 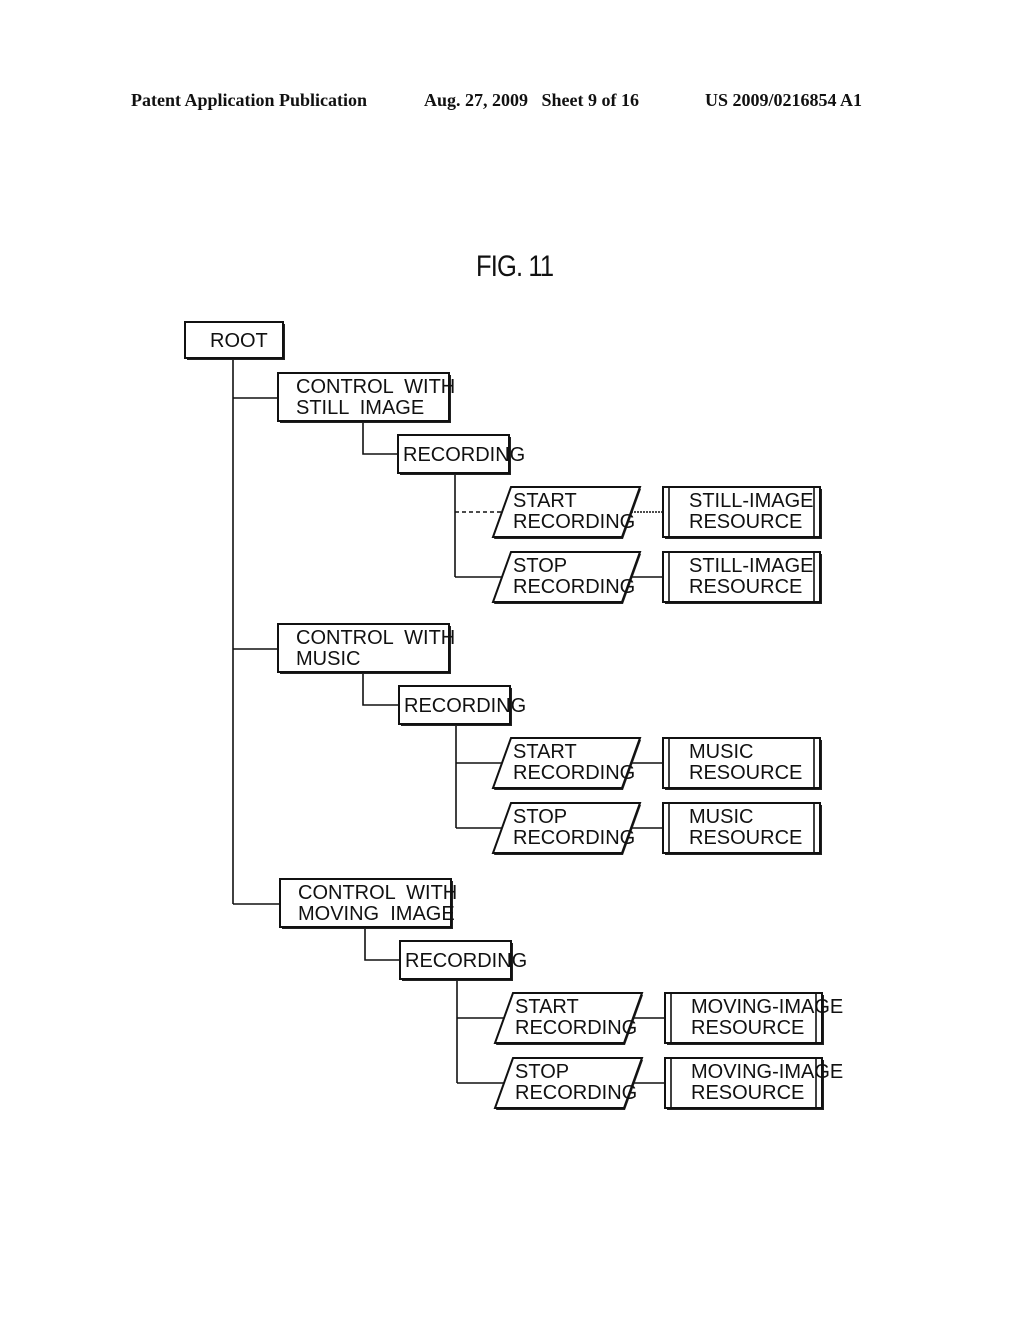 I want to click on control-node: CONTROL WITHSTILL IMAGE, so click(x=366, y=397).